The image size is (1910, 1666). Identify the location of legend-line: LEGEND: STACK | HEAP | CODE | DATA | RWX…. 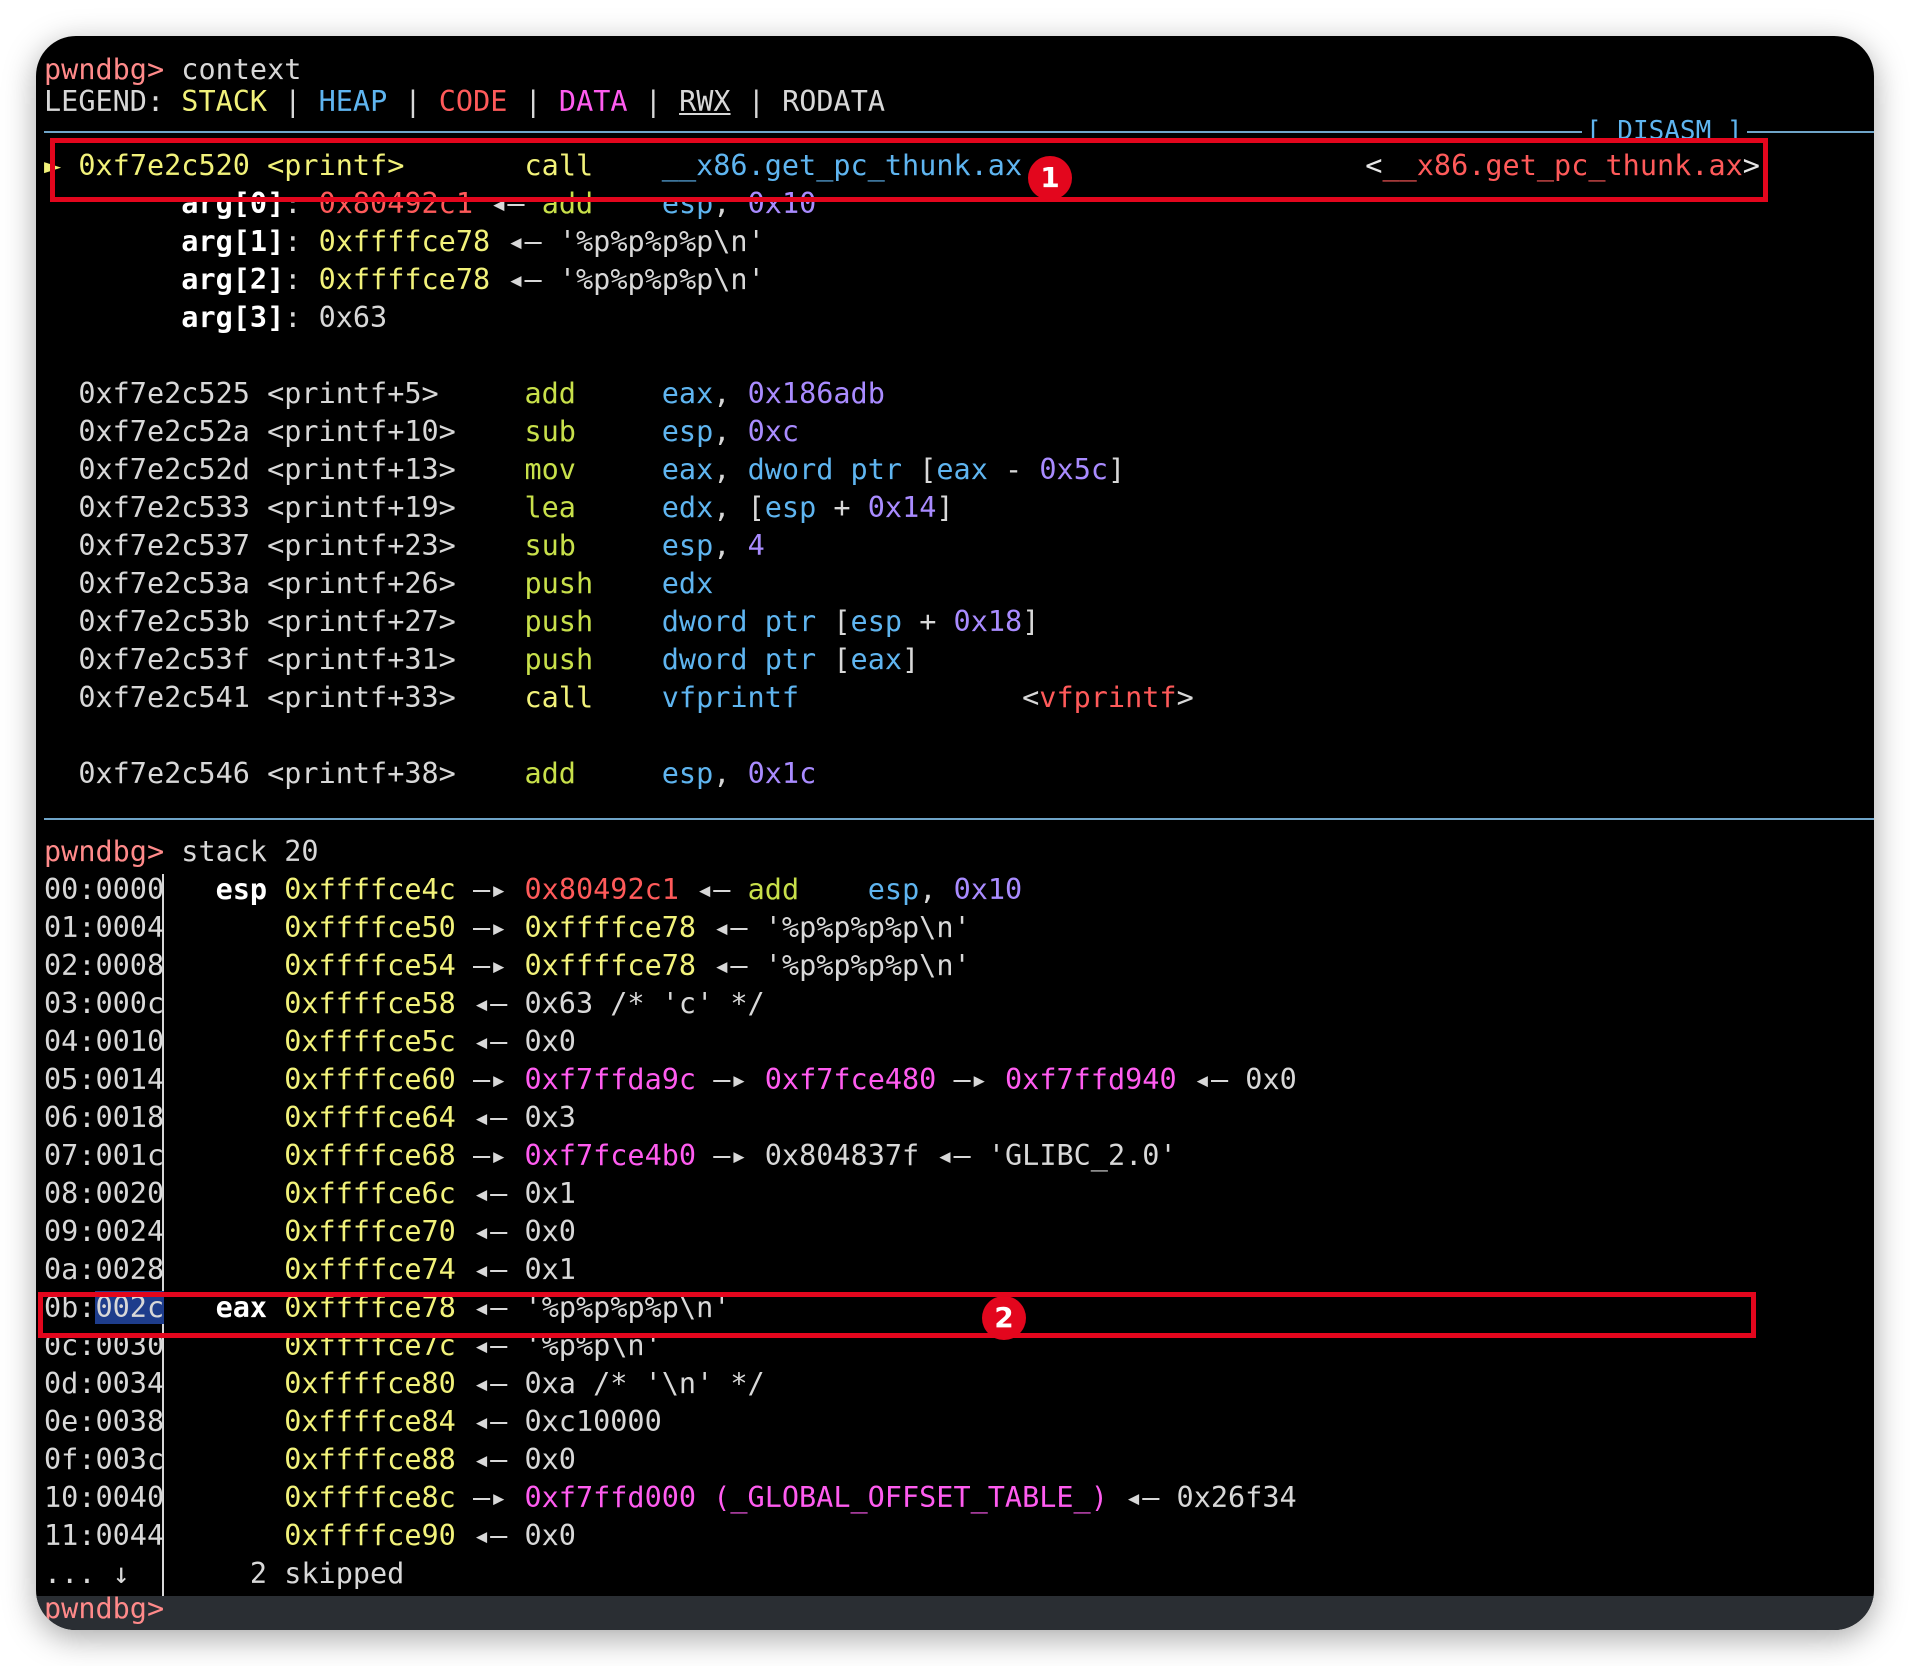
(465, 101).